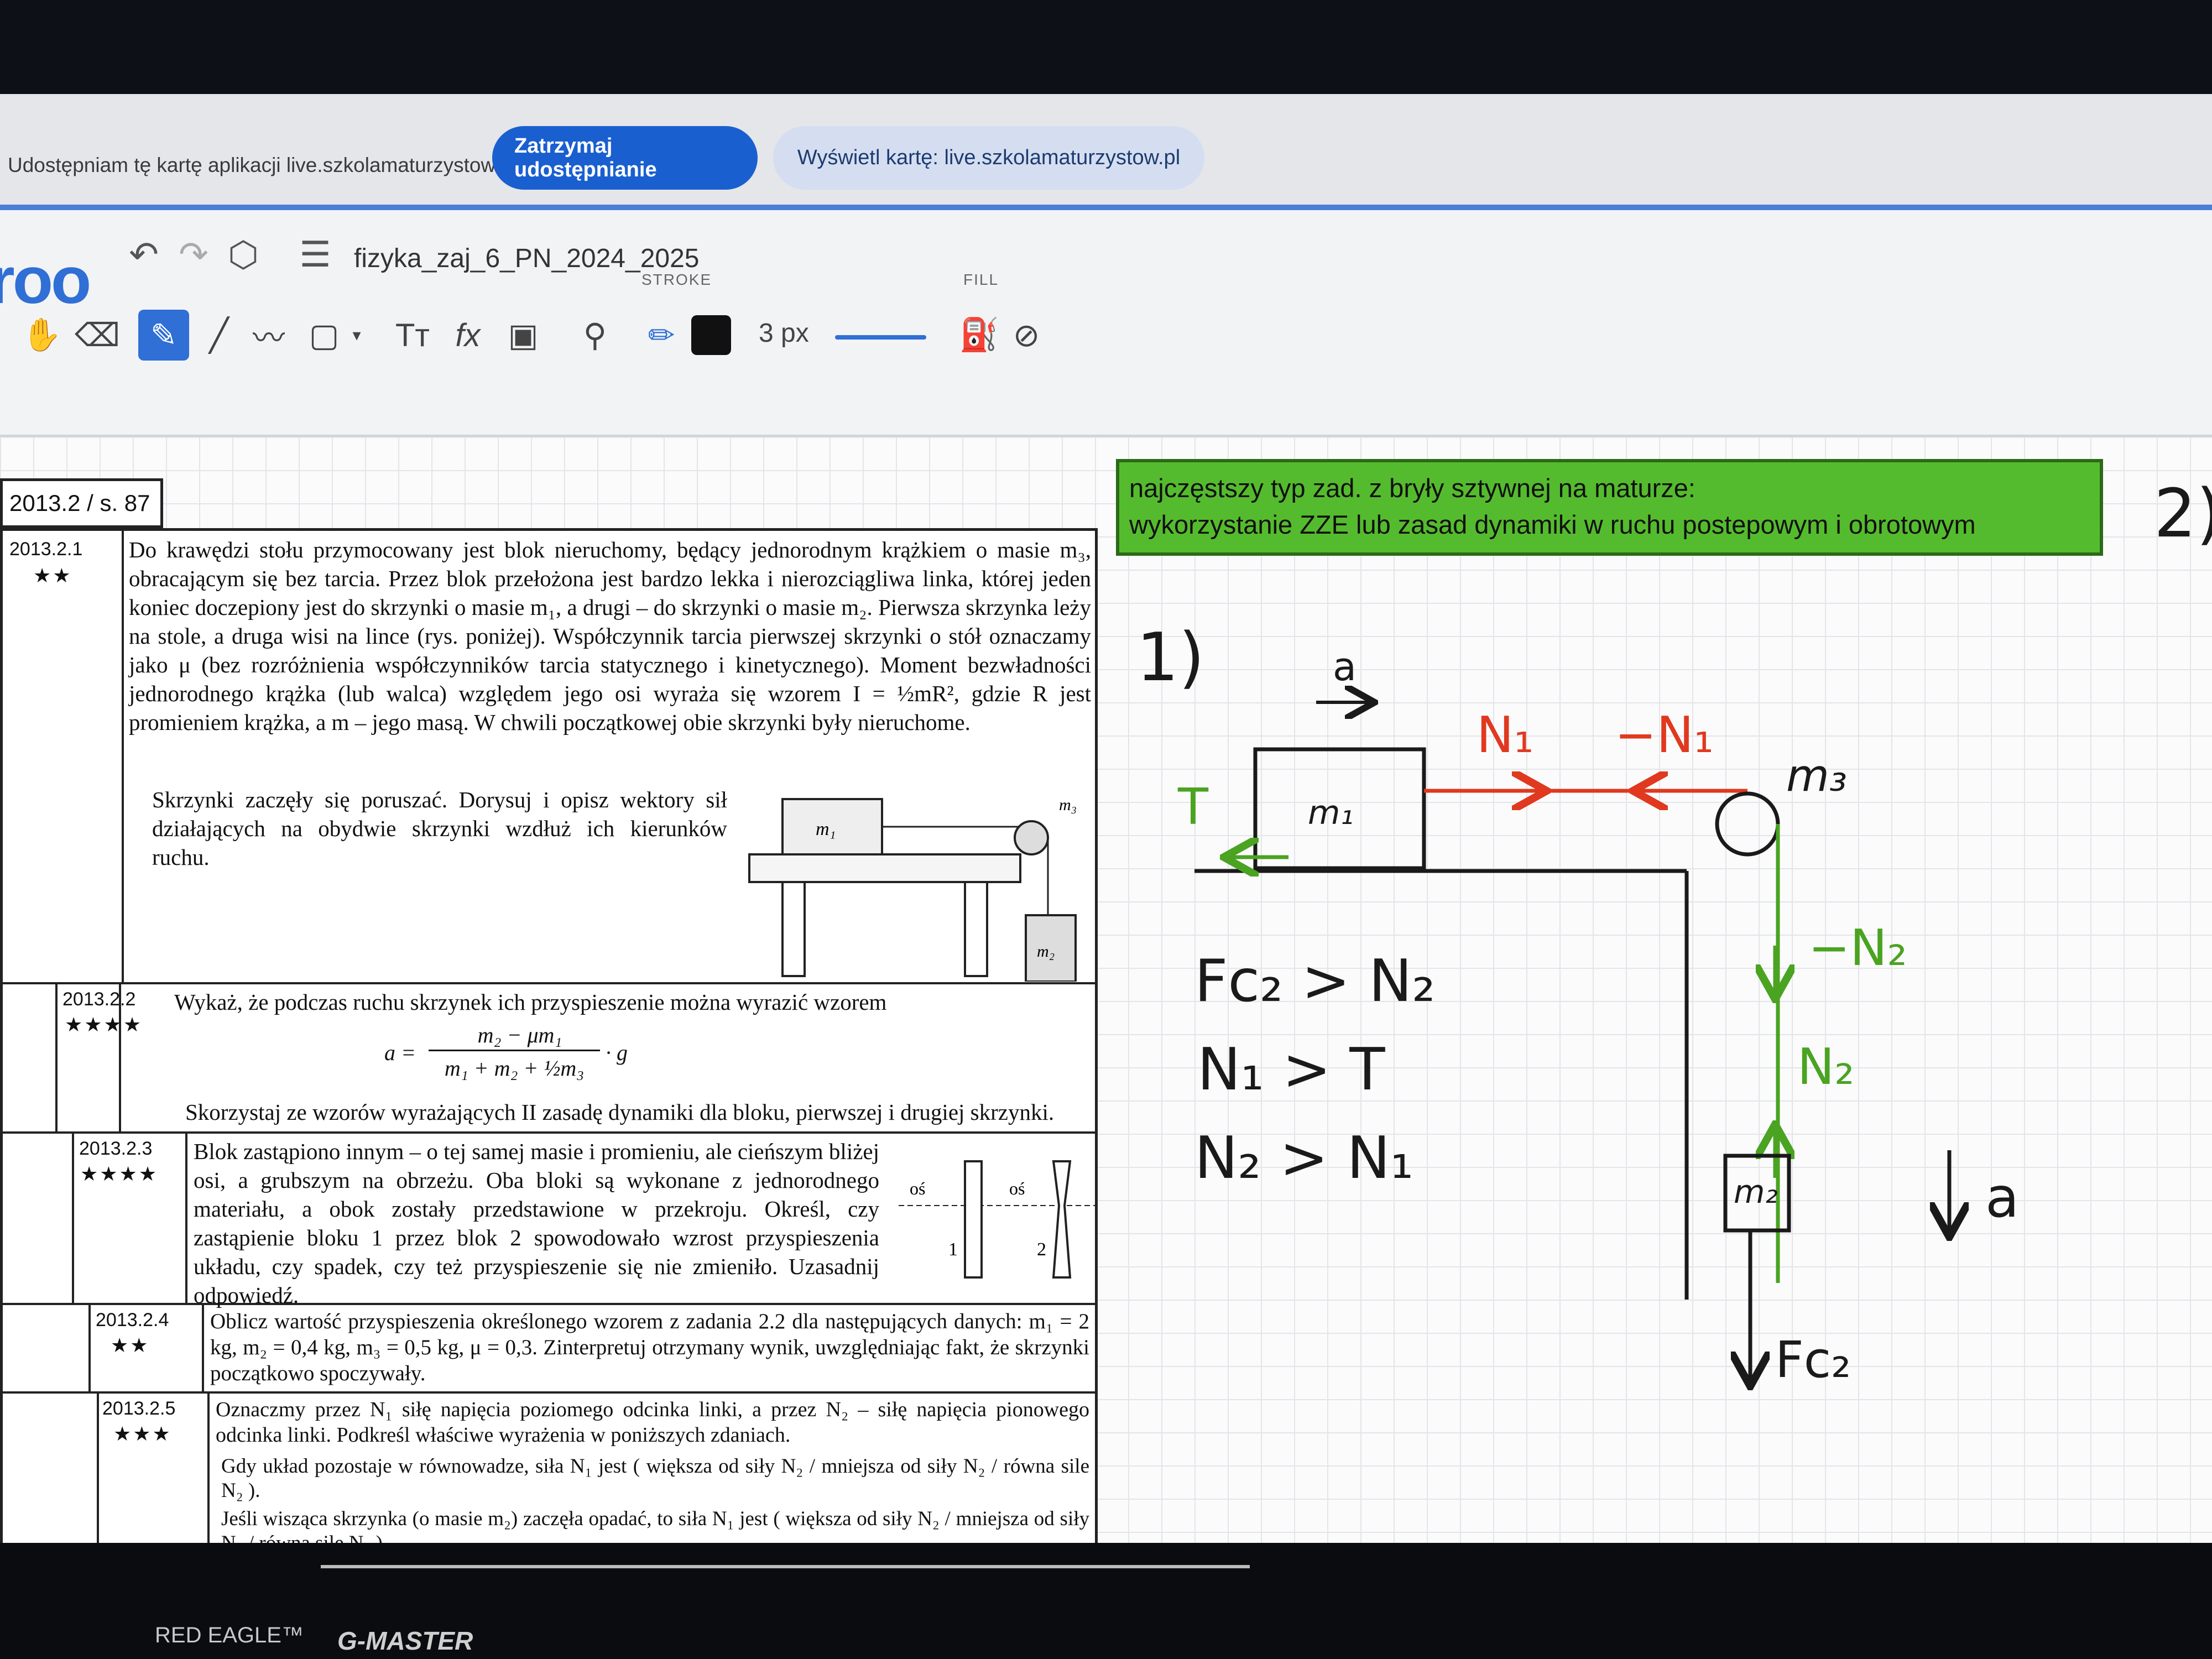 The width and height of the screenshot is (2212, 1659). I want to click on stroke-width-value: 3 px, so click(784, 333).